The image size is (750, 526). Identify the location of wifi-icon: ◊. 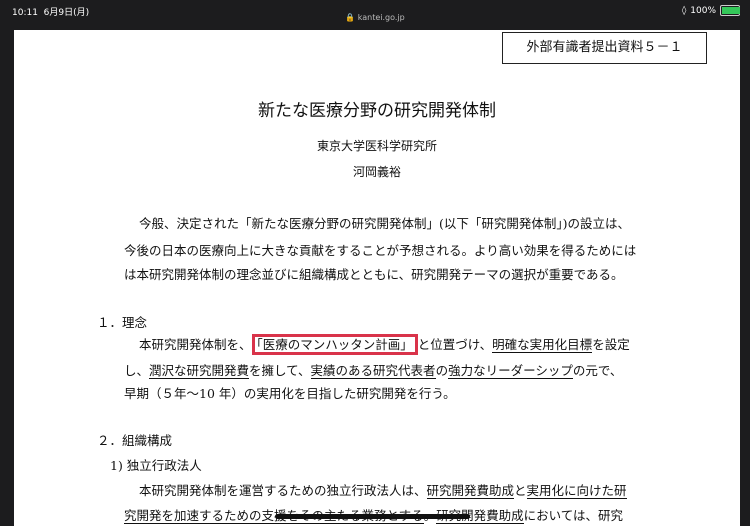
(684, 10).